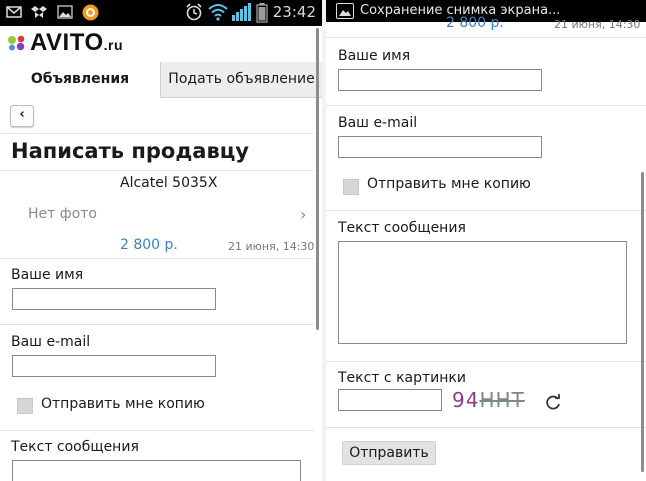 This screenshot has width=646, height=481. I want to click on signal-icon, so click(241, 12).